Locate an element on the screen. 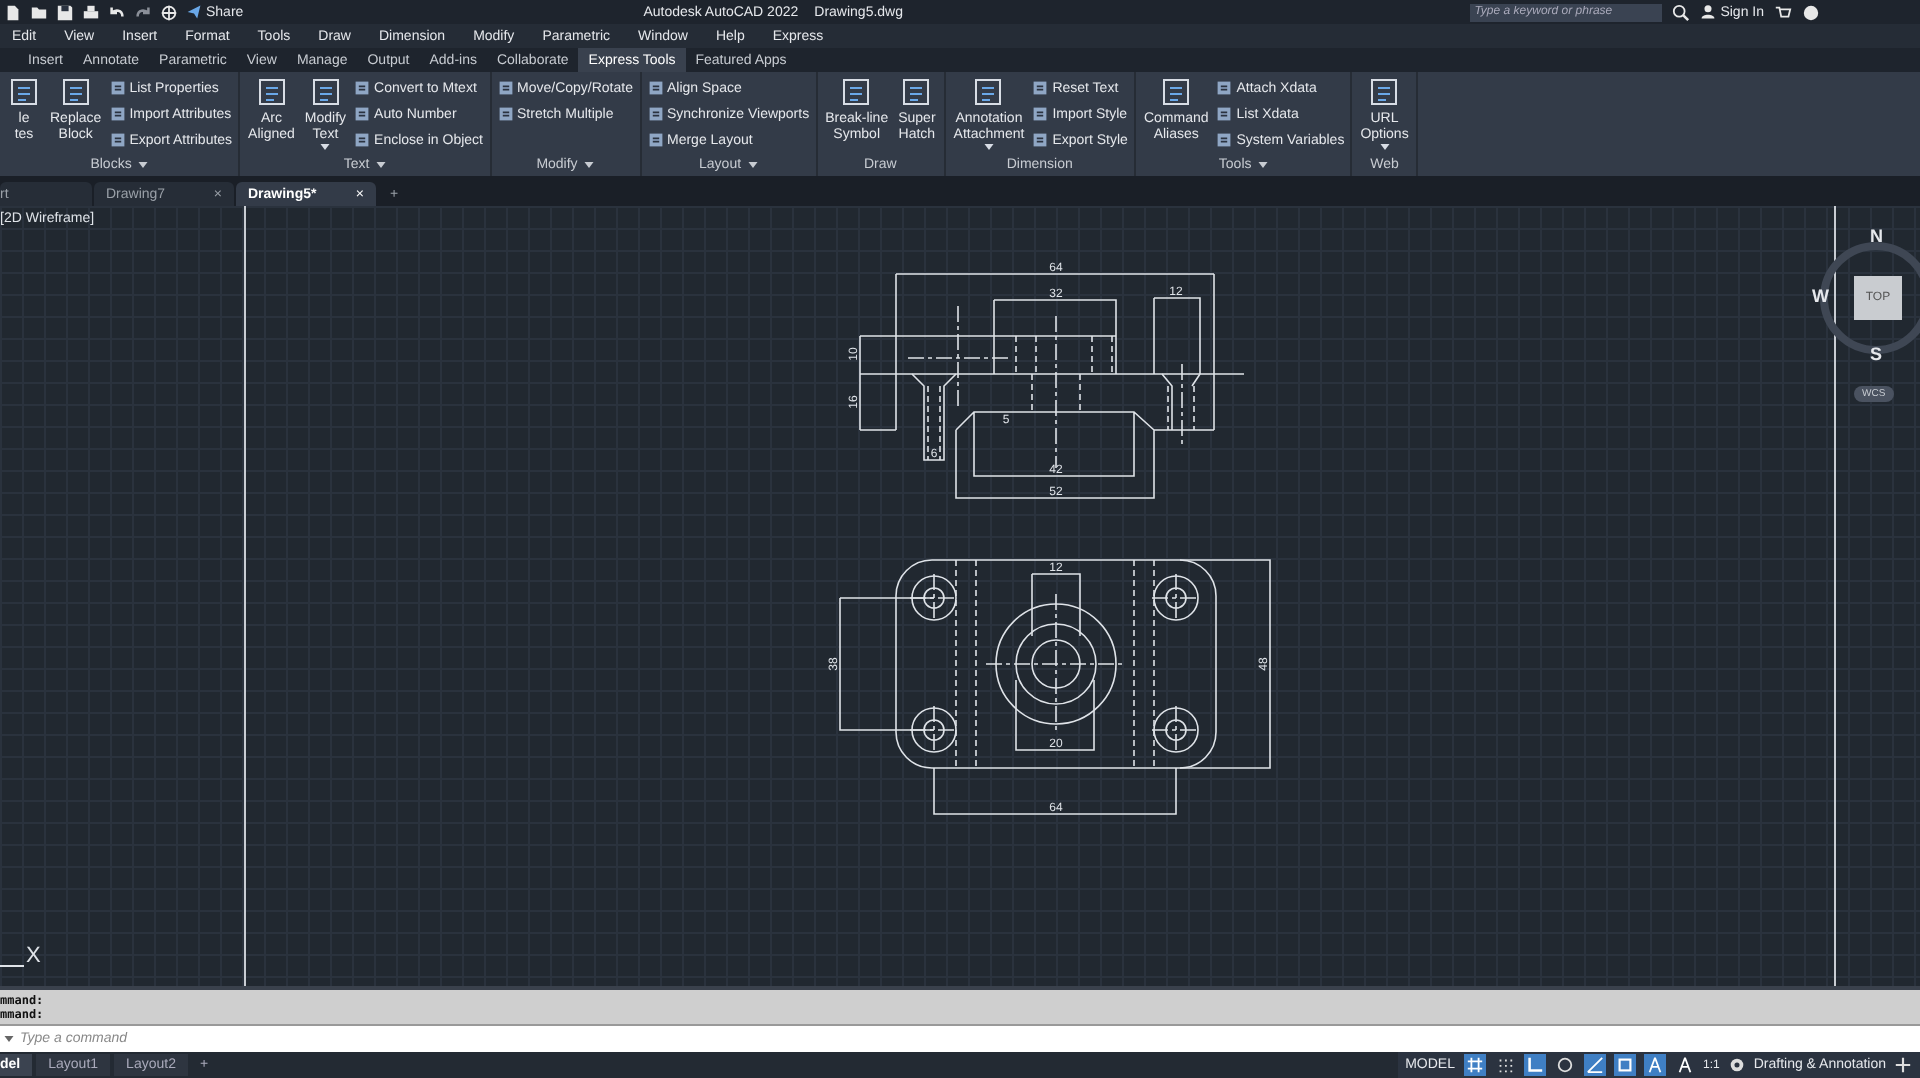 The height and width of the screenshot is (1078, 1920). search-icon is located at coordinates (1681, 12).